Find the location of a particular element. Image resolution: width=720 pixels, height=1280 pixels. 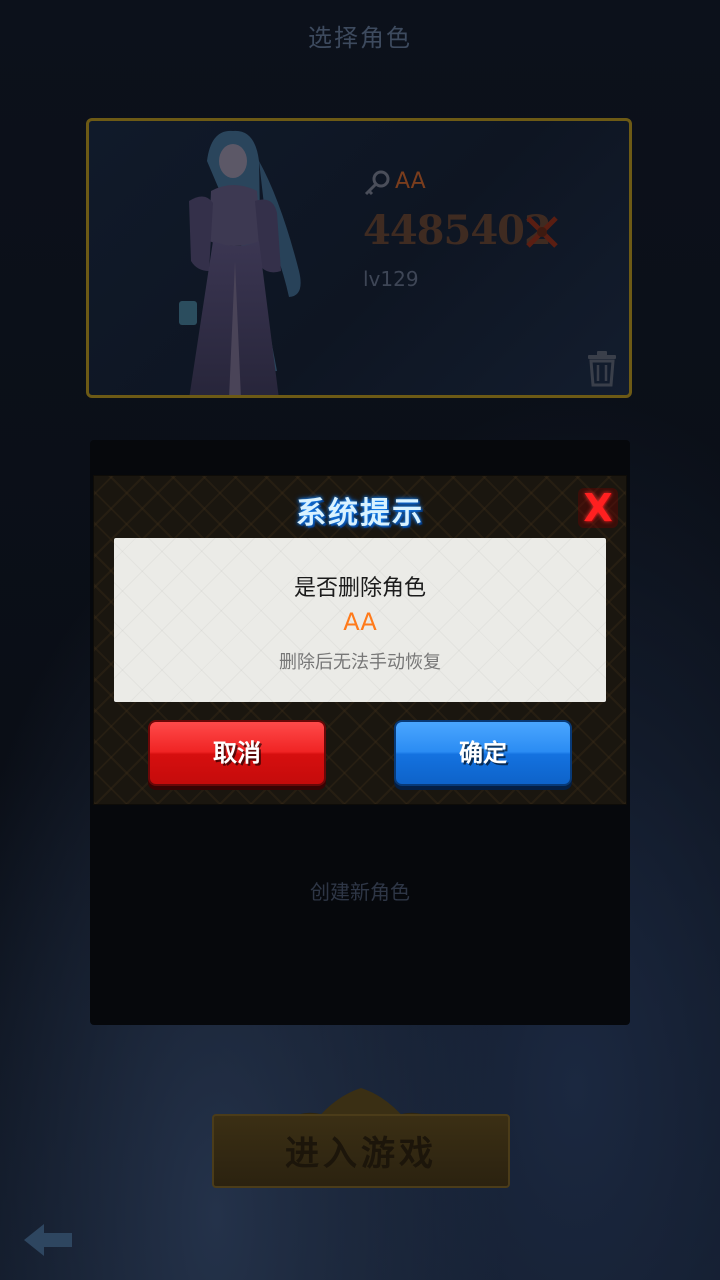

dialog-title: 系统提示 is located at coordinates (360, 513).